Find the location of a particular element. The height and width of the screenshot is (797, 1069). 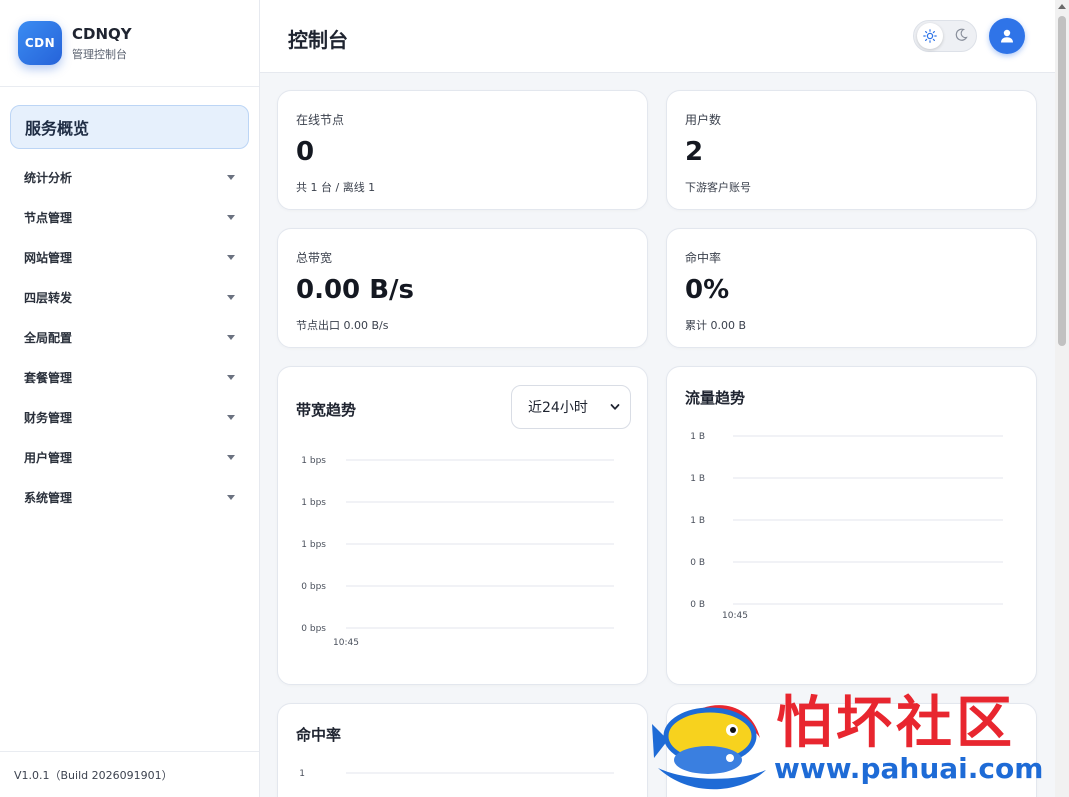

sidebar-item-label: 节点管理 is located at coordinates (48, 217).